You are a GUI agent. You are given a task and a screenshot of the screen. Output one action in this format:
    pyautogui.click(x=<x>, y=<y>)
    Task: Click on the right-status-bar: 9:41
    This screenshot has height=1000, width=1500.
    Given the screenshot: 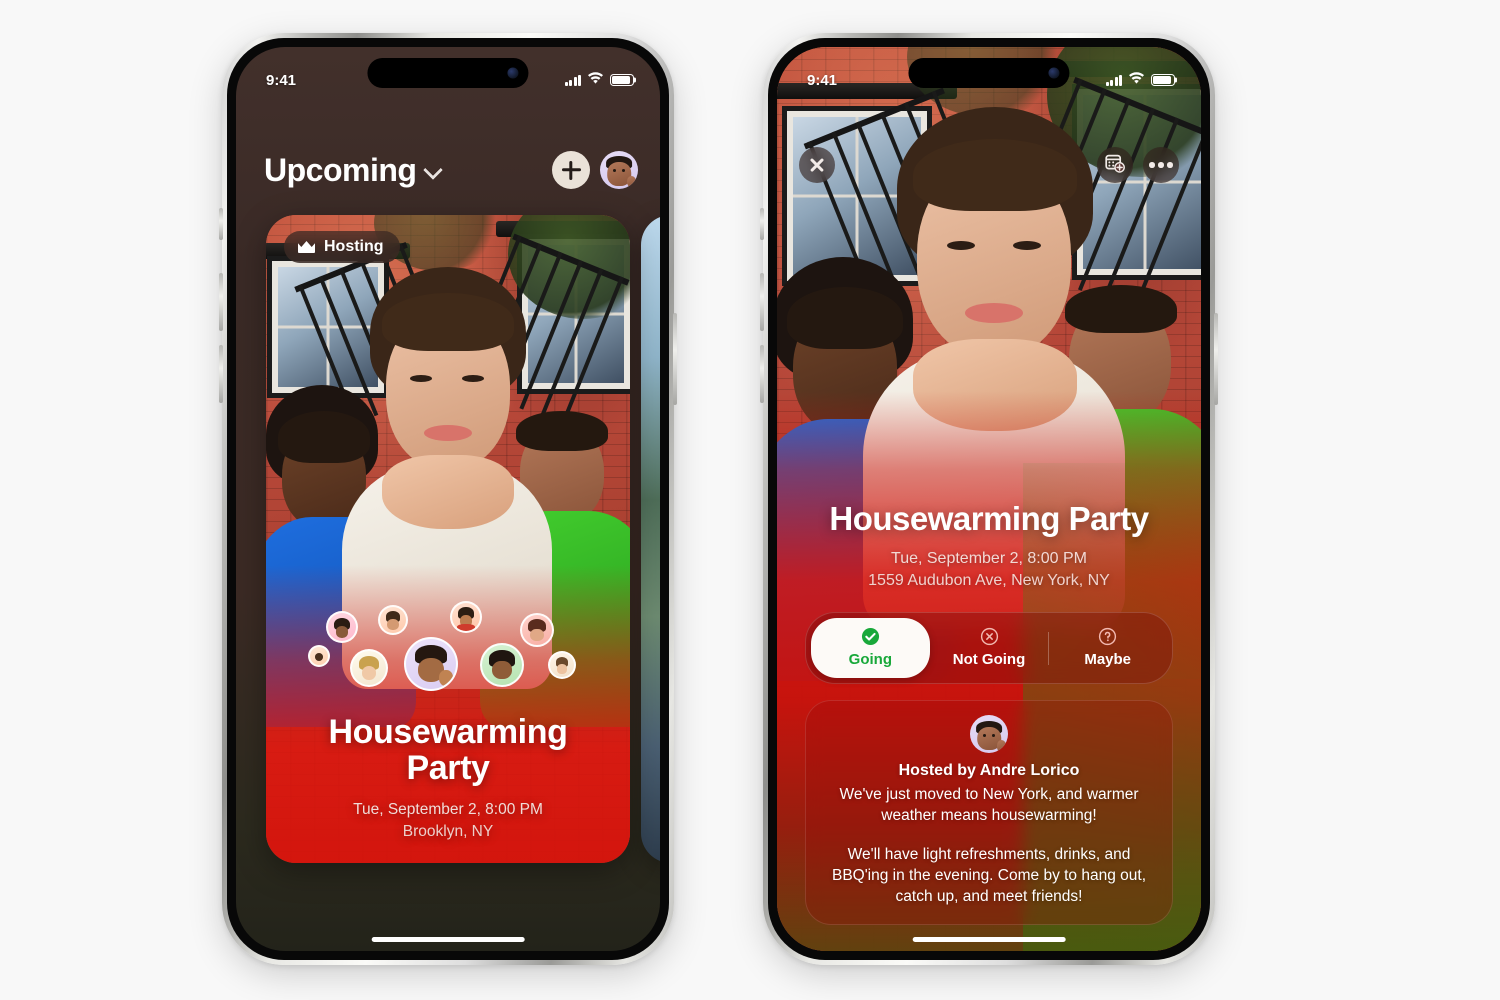 What is the action you would take?
    pyautogui.click(x=989, y=73)
    